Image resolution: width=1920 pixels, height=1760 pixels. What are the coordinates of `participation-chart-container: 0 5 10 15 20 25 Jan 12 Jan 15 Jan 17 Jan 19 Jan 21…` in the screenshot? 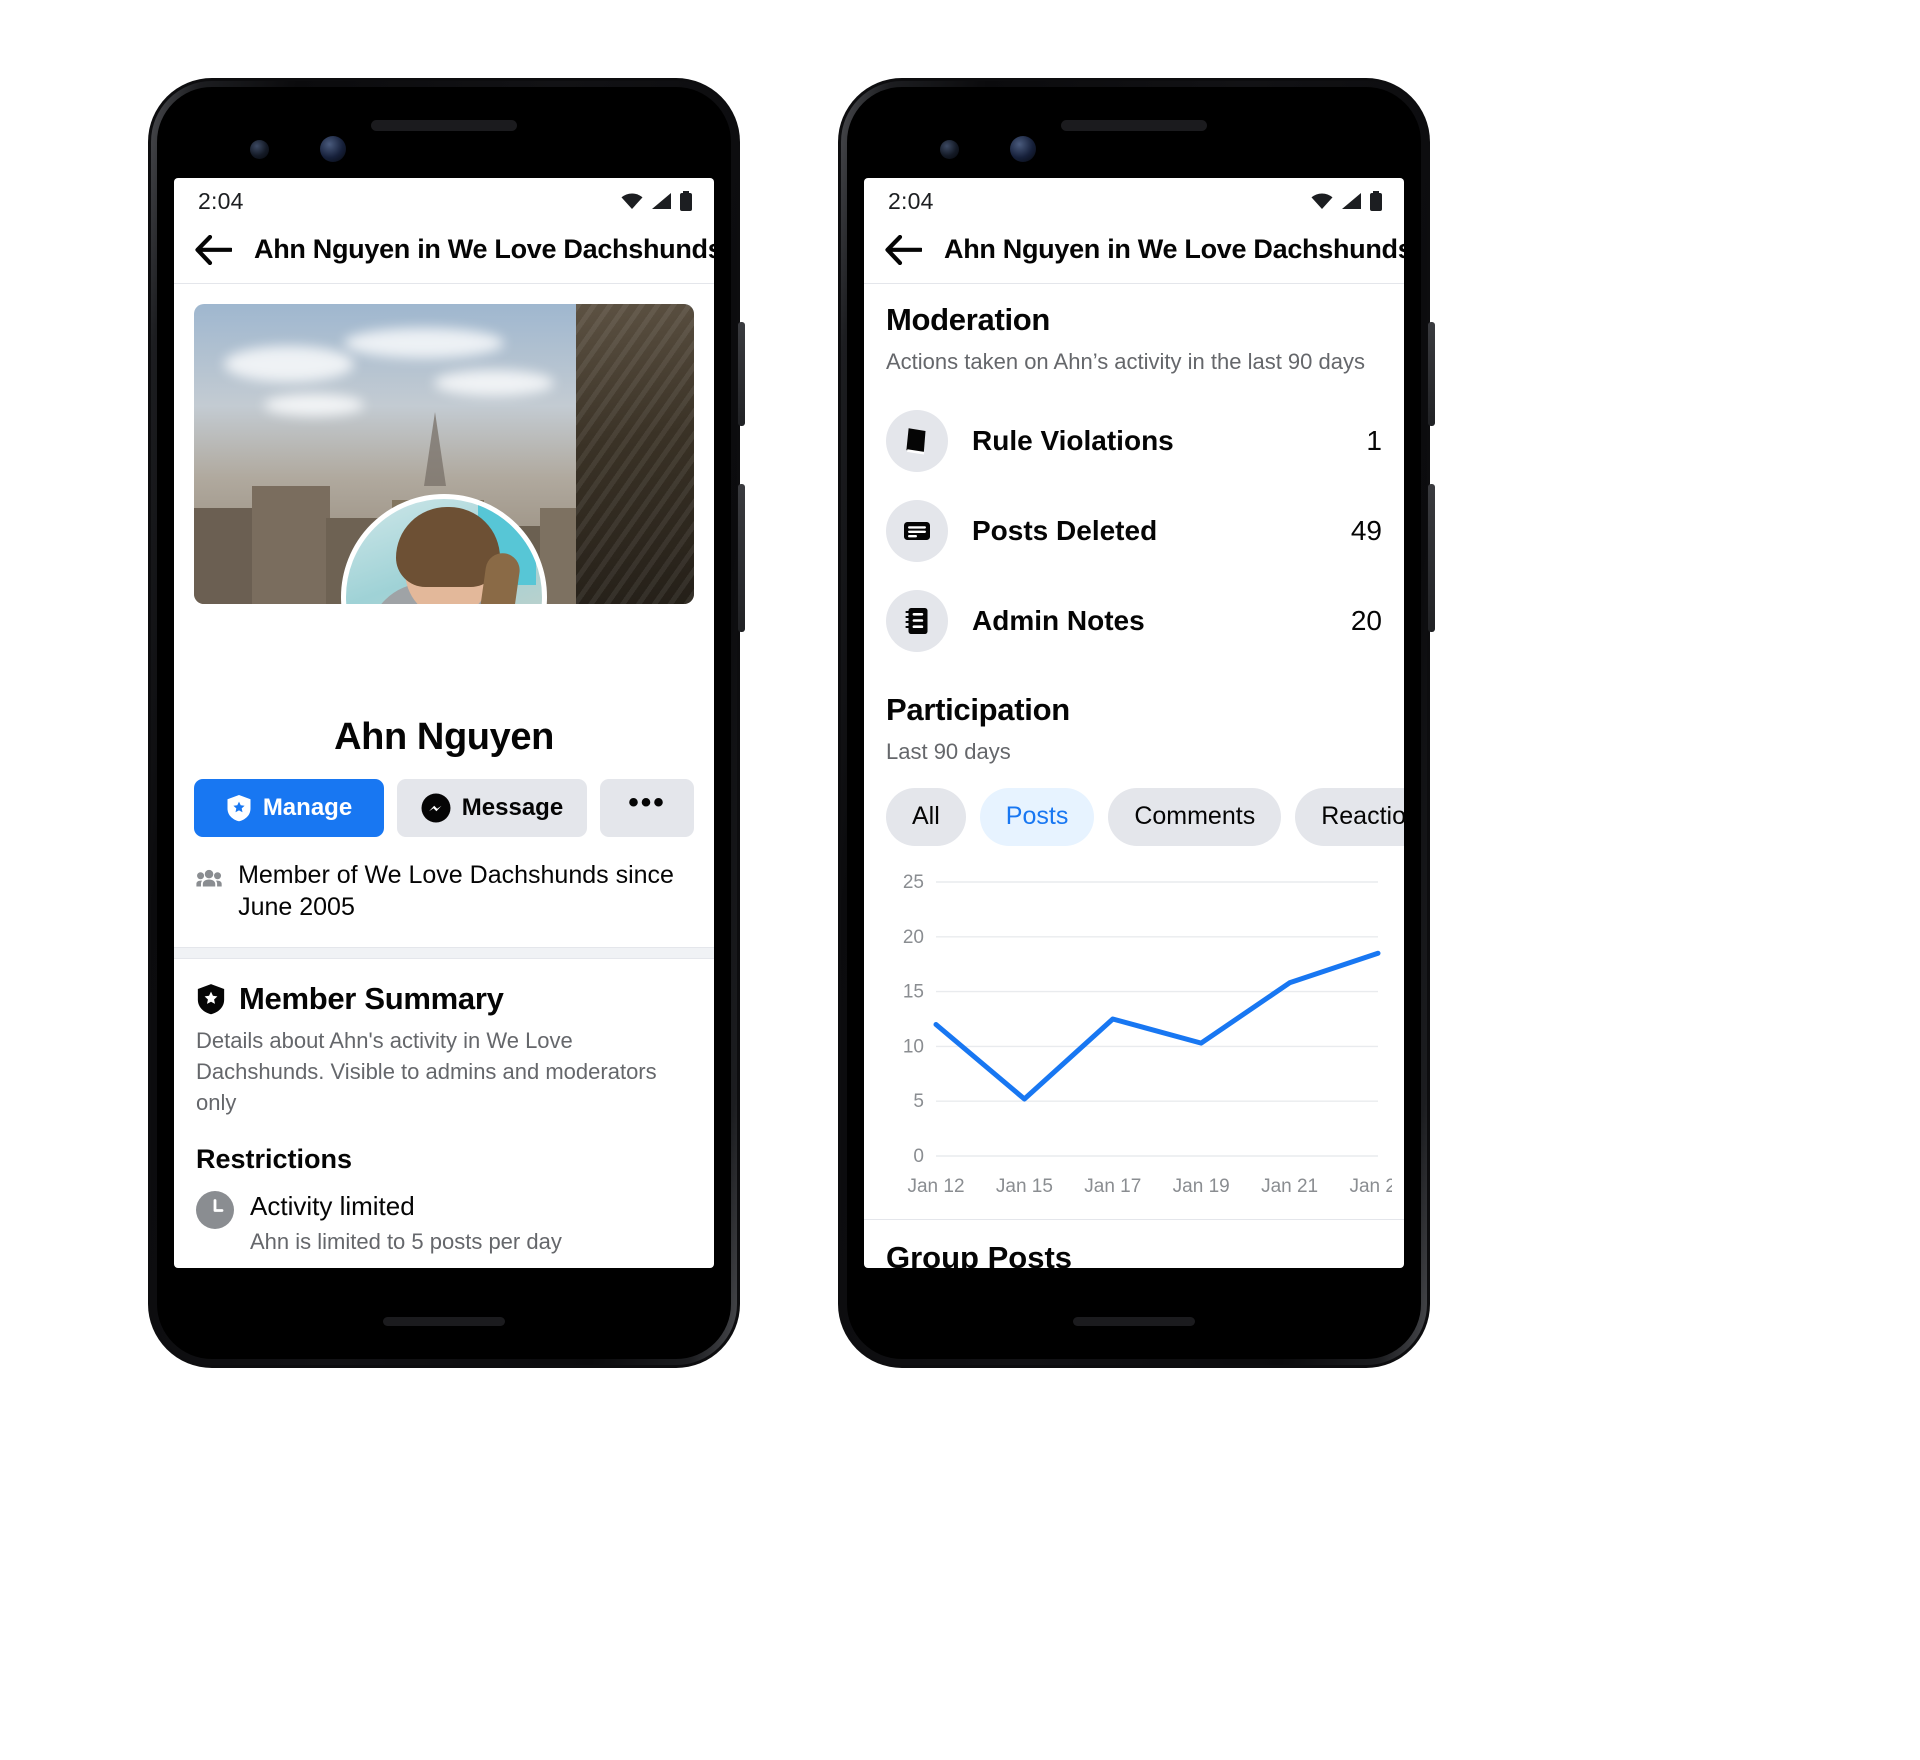 It's located at (1134, 1029).